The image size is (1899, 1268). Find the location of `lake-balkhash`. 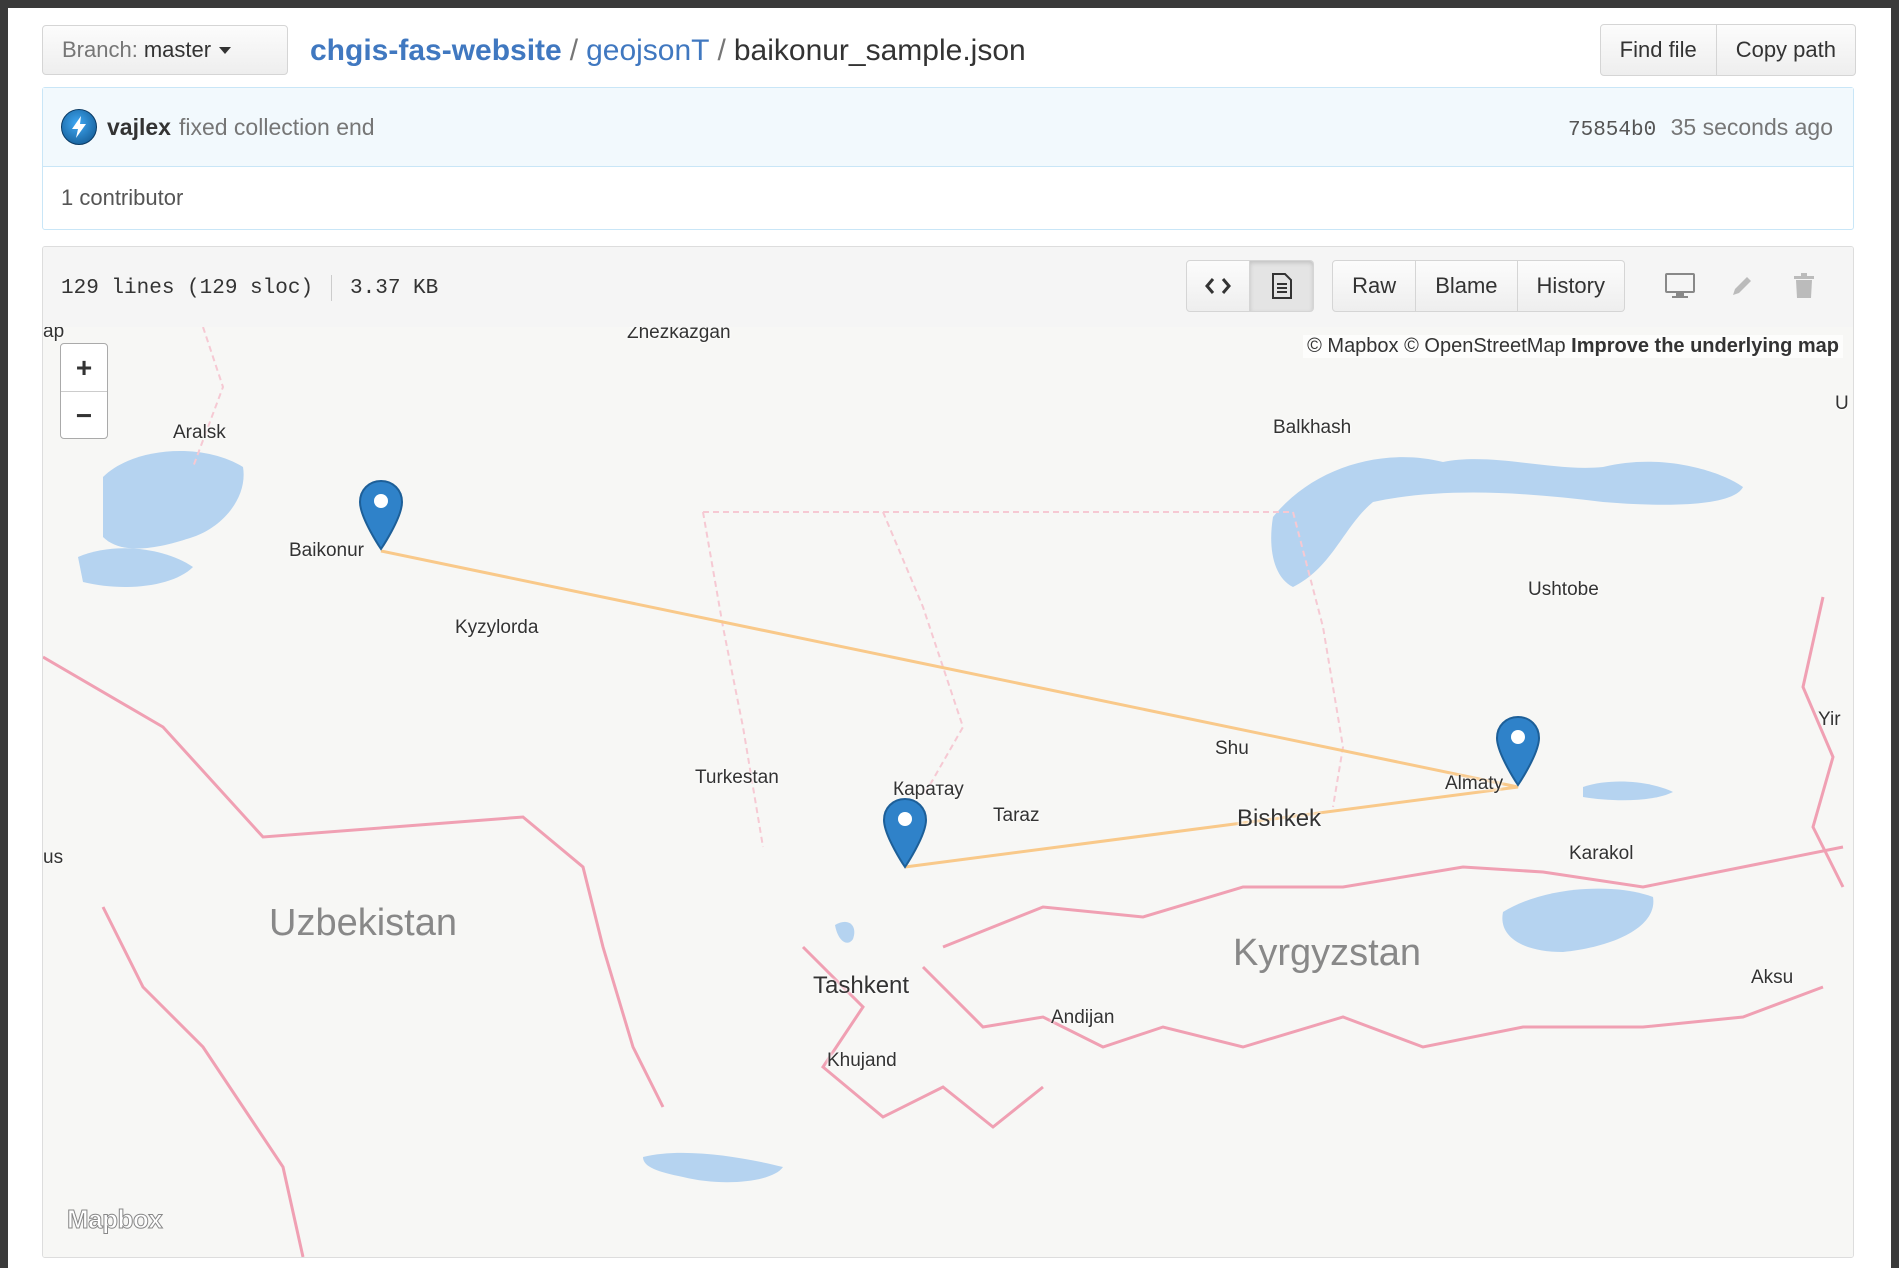

lake-balkhash is located at coordinates (1507, 522).